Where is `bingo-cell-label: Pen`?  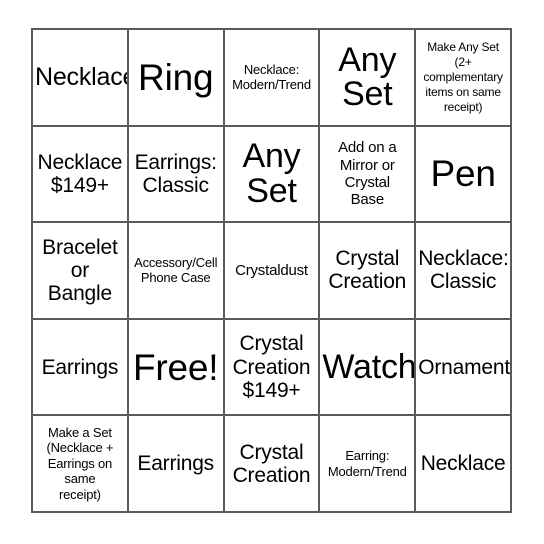 bingo-cell-label: Pen is located at coordinates (463, 174).